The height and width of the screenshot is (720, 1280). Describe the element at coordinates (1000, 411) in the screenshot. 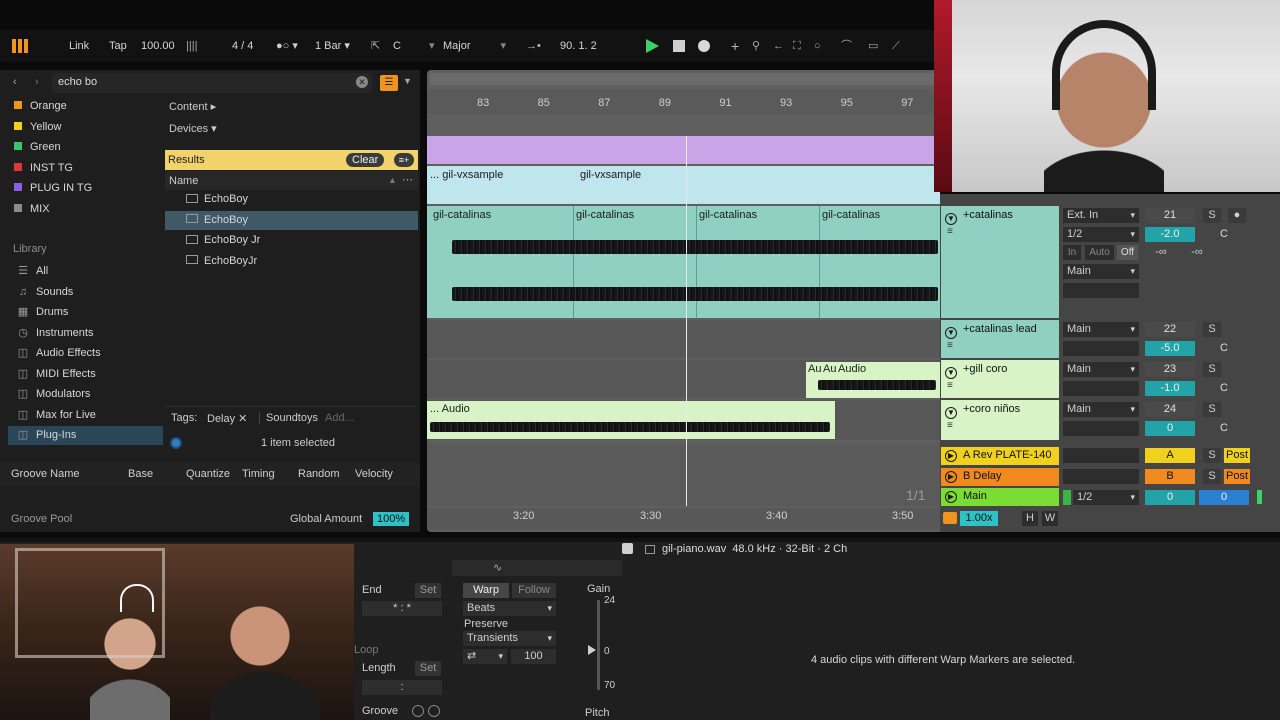

I see `track-name: ▼ +coro niños` at that location.